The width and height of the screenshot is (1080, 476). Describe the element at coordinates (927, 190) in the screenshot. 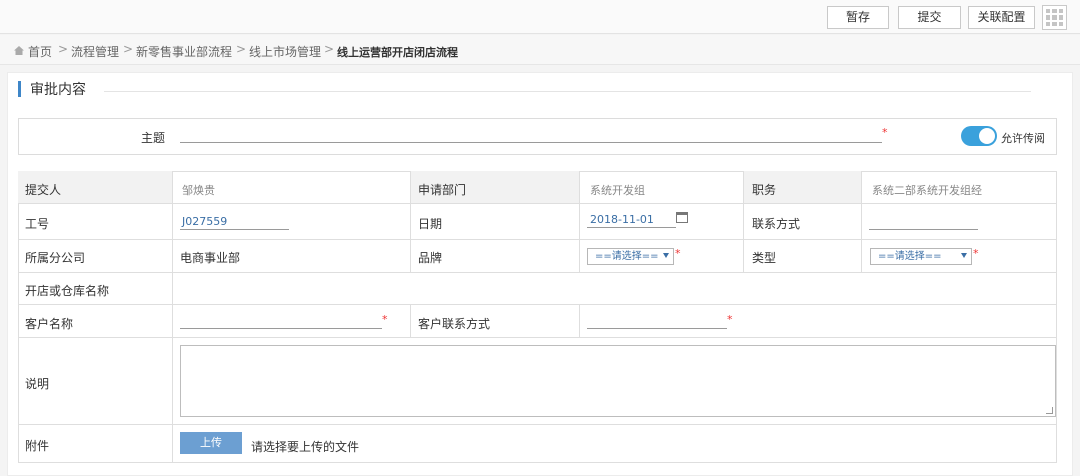

I see `position-value: 系统二部系统开发组经` at that location.